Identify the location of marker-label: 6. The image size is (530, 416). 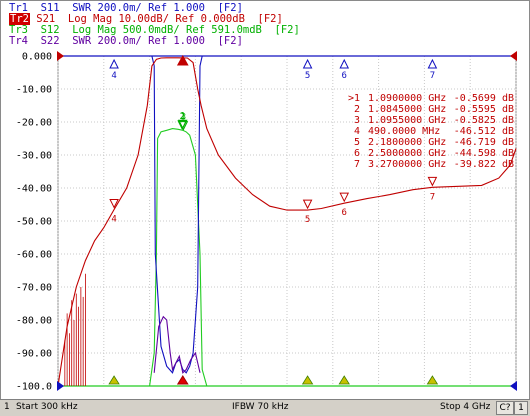
(344, 213).